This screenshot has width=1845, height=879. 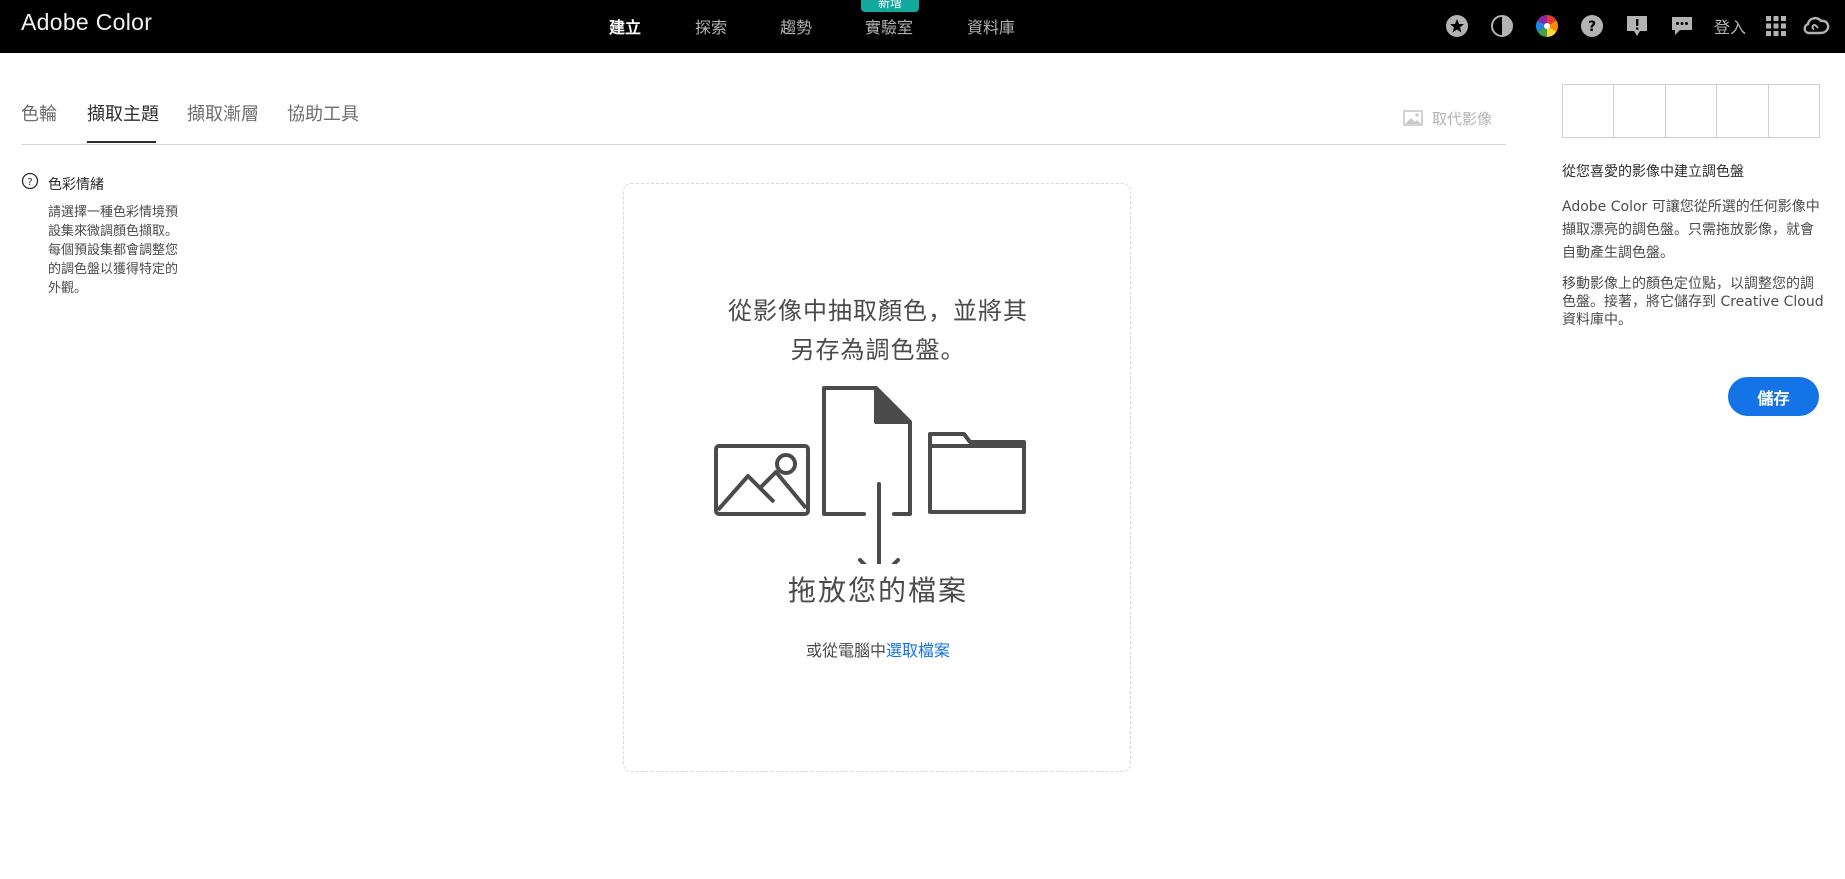 I want to click on color-wheel-icon, so click(x=1547, y=26).